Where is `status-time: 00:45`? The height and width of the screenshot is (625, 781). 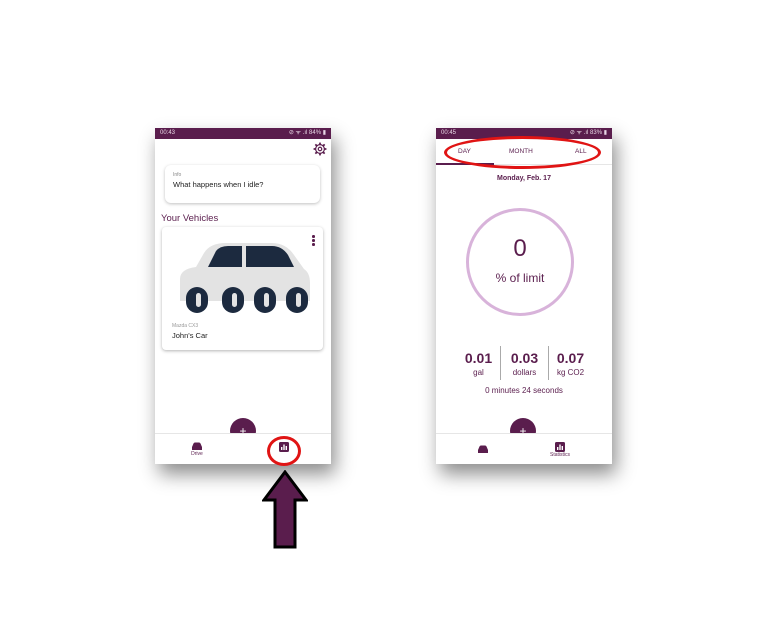
status-time: 00:45 is located at coordinates (449, 133).